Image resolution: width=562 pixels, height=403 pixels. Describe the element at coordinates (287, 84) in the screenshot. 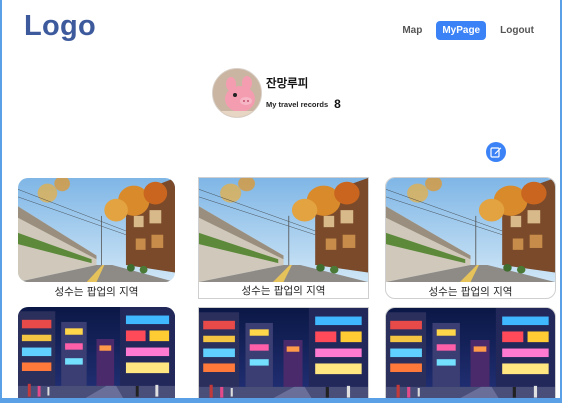

I see `profile-name: 잔망루피` at that location.